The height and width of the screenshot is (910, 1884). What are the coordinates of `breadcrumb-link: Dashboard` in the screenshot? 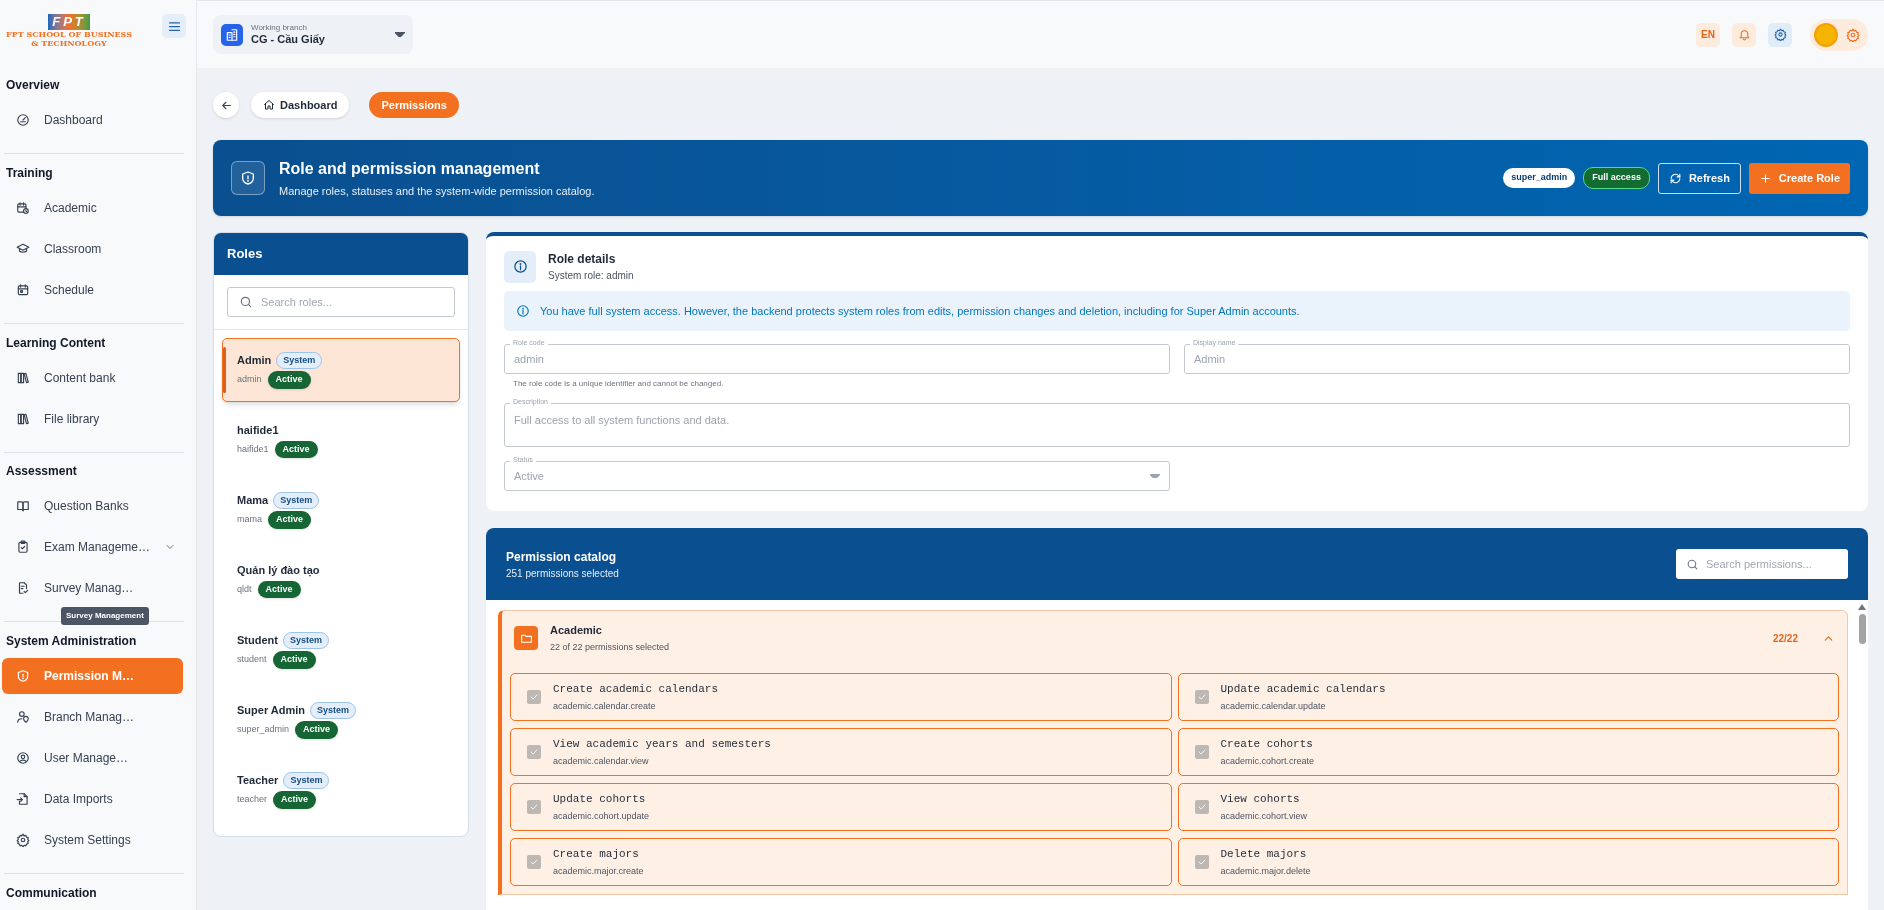 It's located at (300, 105).